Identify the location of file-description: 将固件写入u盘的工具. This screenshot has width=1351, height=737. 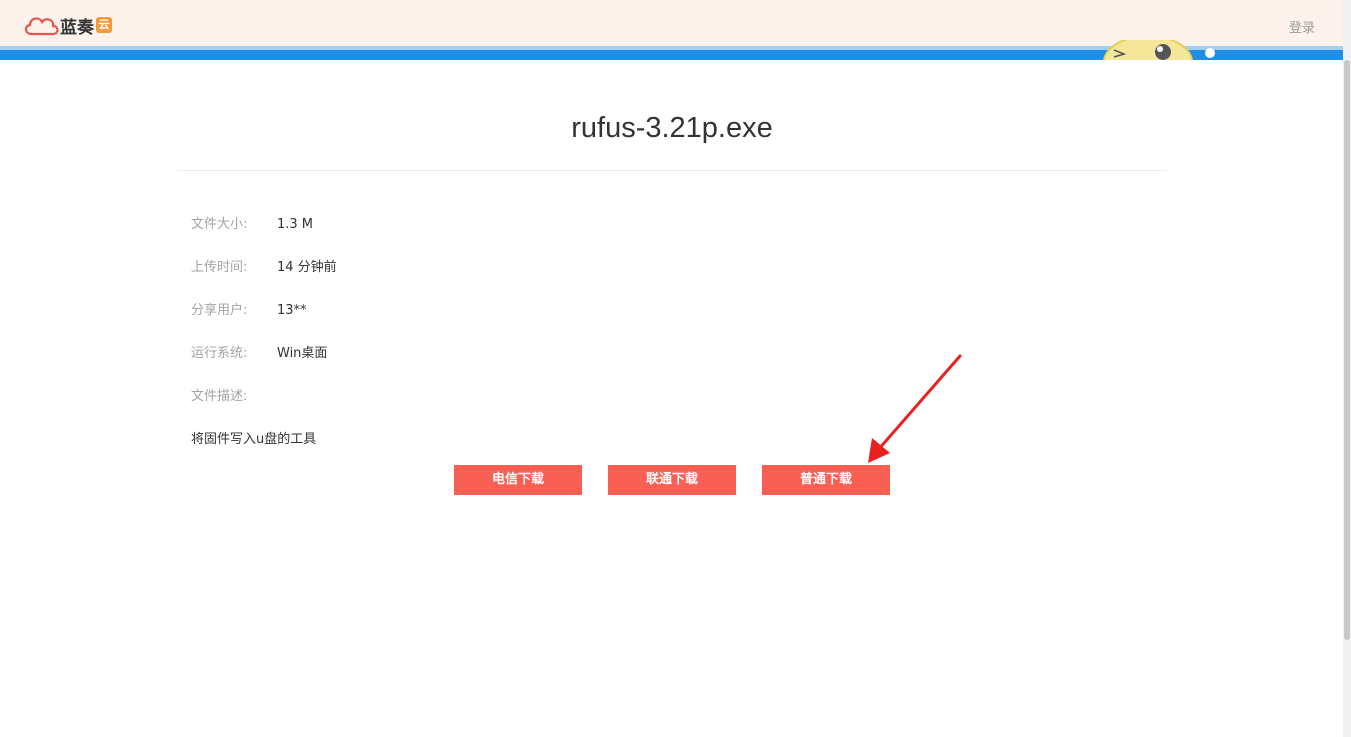
(254, 439).